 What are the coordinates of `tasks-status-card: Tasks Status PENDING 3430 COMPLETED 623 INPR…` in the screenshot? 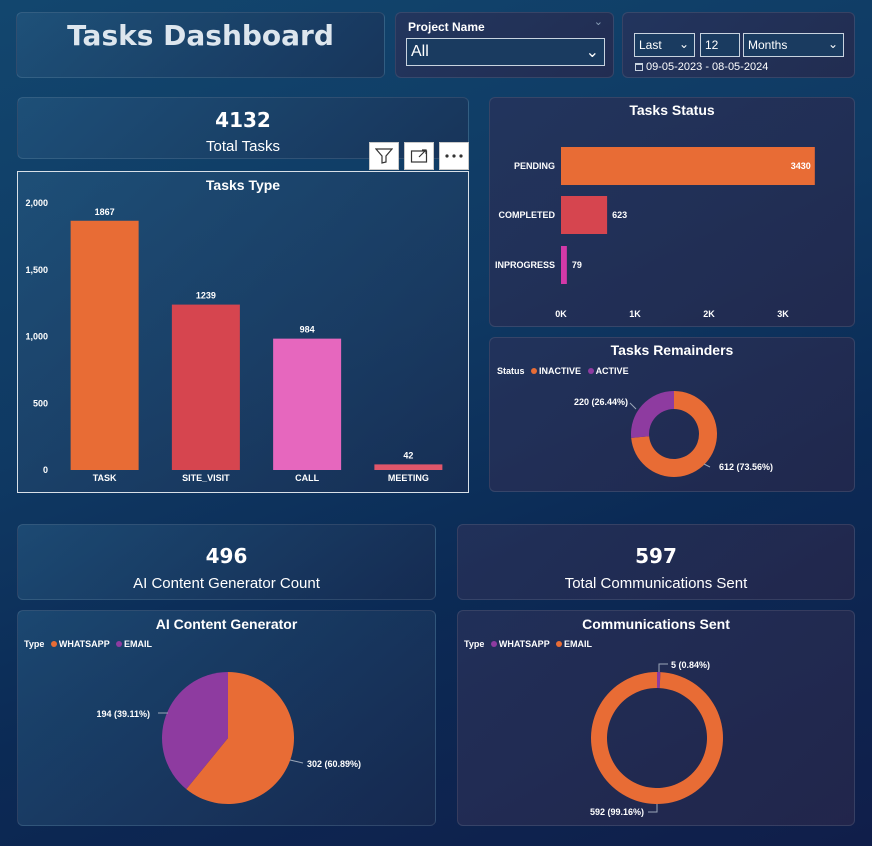 It's located at (672, 212).